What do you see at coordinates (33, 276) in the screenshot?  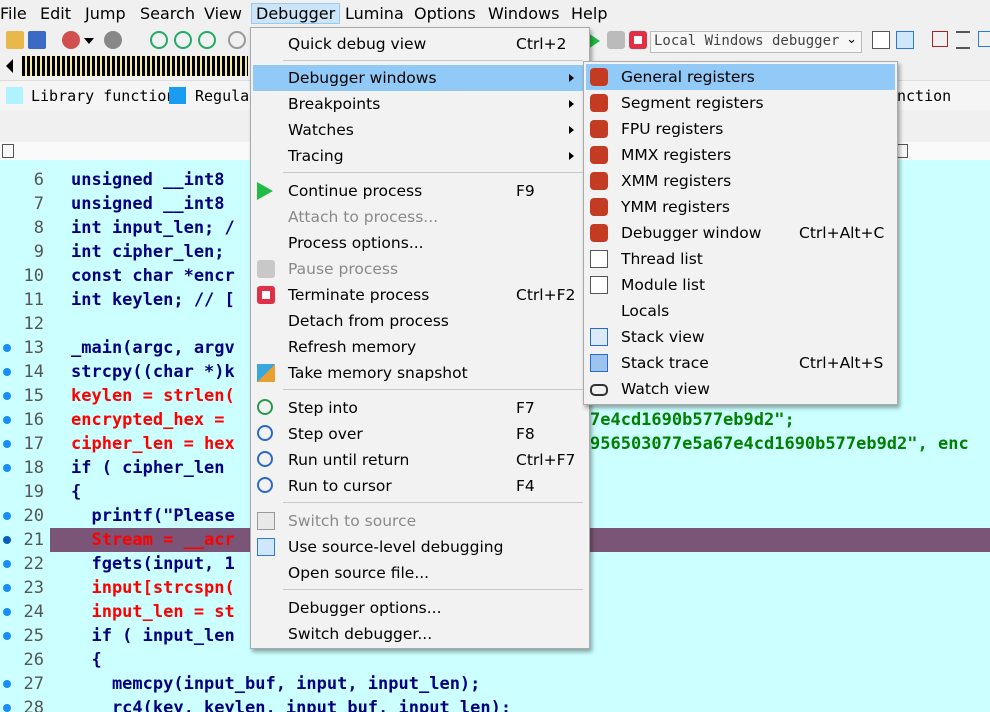 I see `line-number: 10` at bounding box center [33, 276].